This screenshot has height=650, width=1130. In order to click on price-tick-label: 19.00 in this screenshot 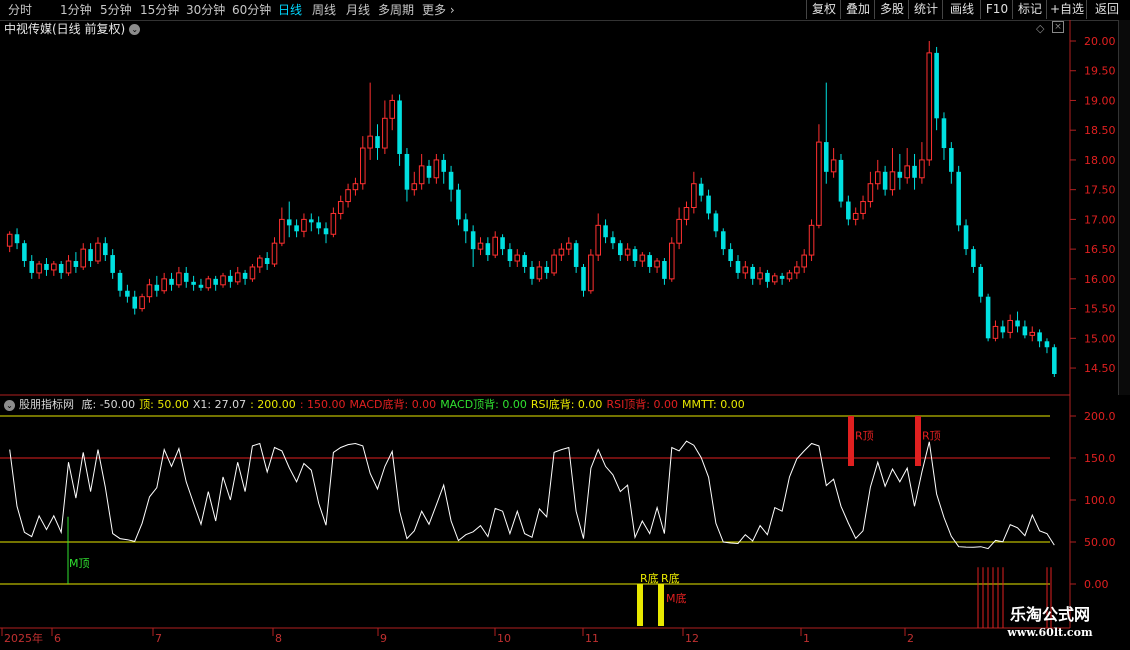, I will do `click(1100, 100)`.